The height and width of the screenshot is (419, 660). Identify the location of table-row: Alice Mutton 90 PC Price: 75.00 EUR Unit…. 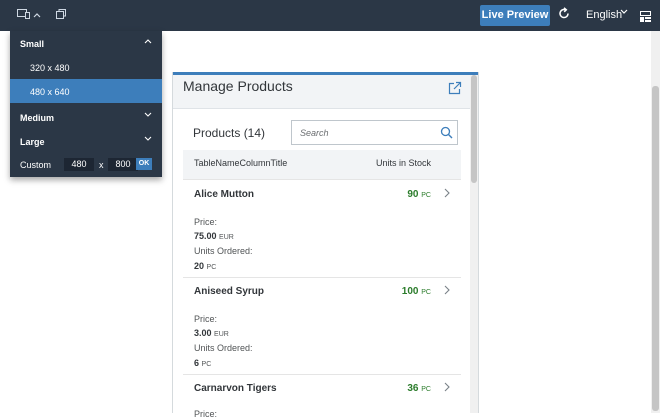
(322, 229).